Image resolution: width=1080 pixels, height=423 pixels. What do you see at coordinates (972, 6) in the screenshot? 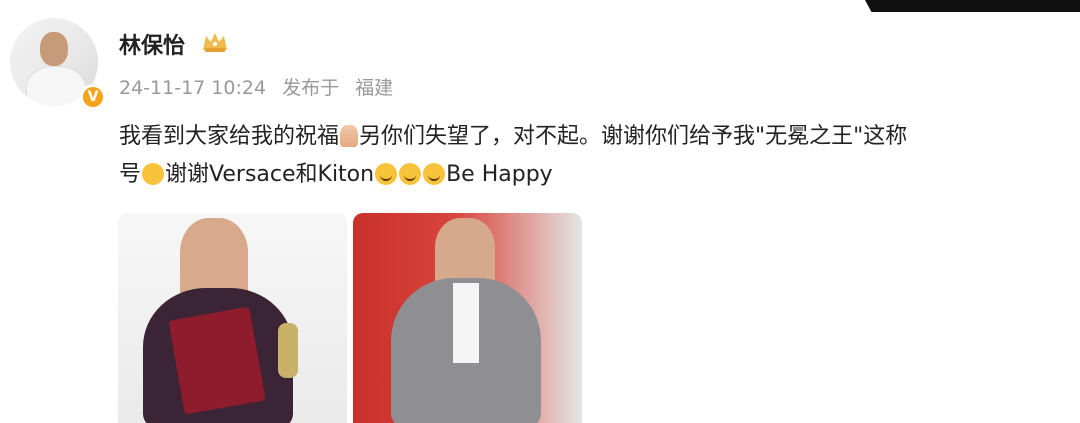
I see `top-right-strip` at bounding box center [972, 6].